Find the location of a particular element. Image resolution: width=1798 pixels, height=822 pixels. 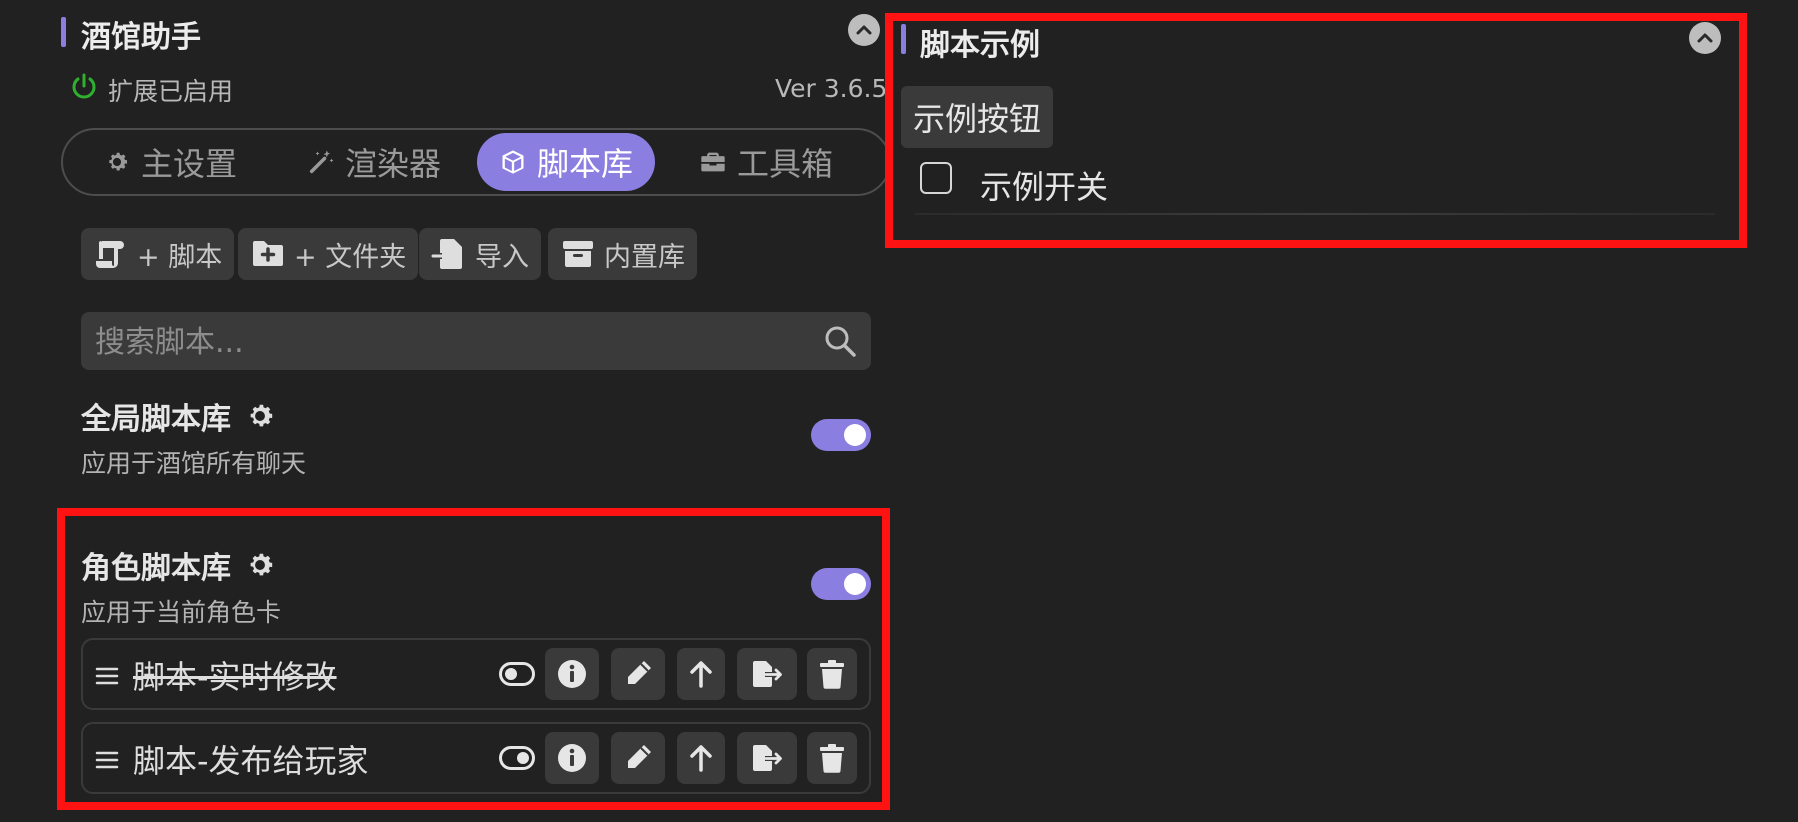

search-box is located at coordinates (476, 342).